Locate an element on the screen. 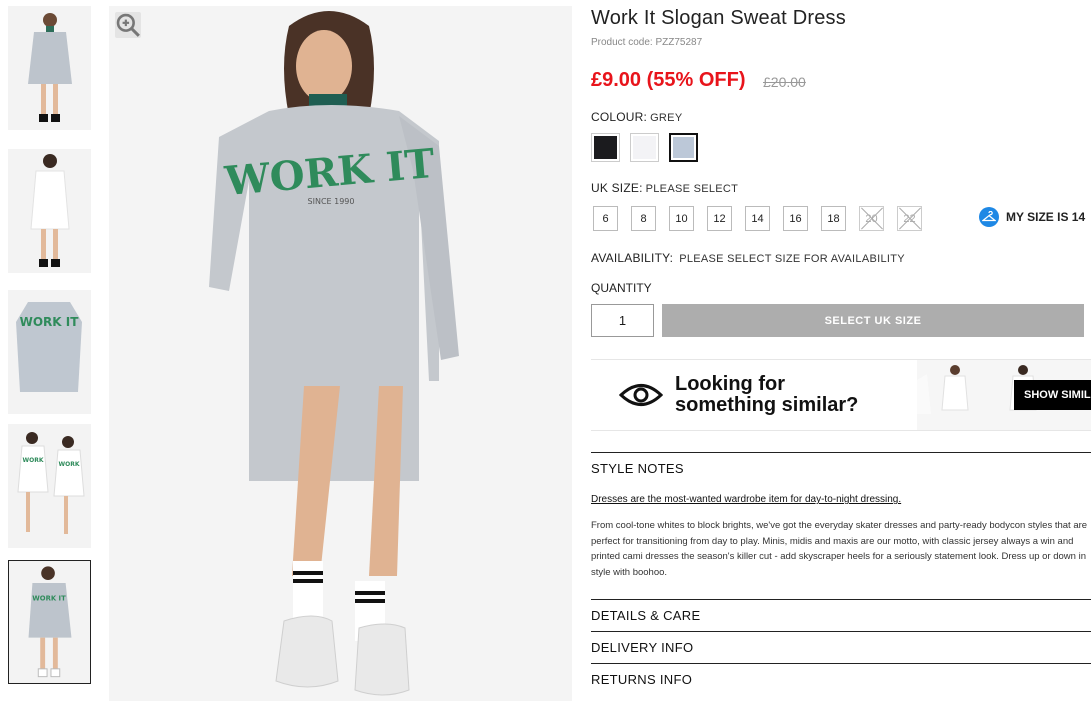 The height and width of the screenshot is (707, 1091). size-option-14: 14 is located at coordinates (757, 218).